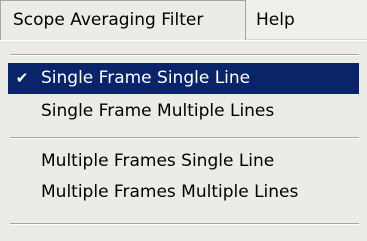 Image resolution: width=367 pixels, height=241 pixels. I want to click on menu-item-single-frame-multiple-lines: Single Frame Multiple Lines, so click(183, 111).